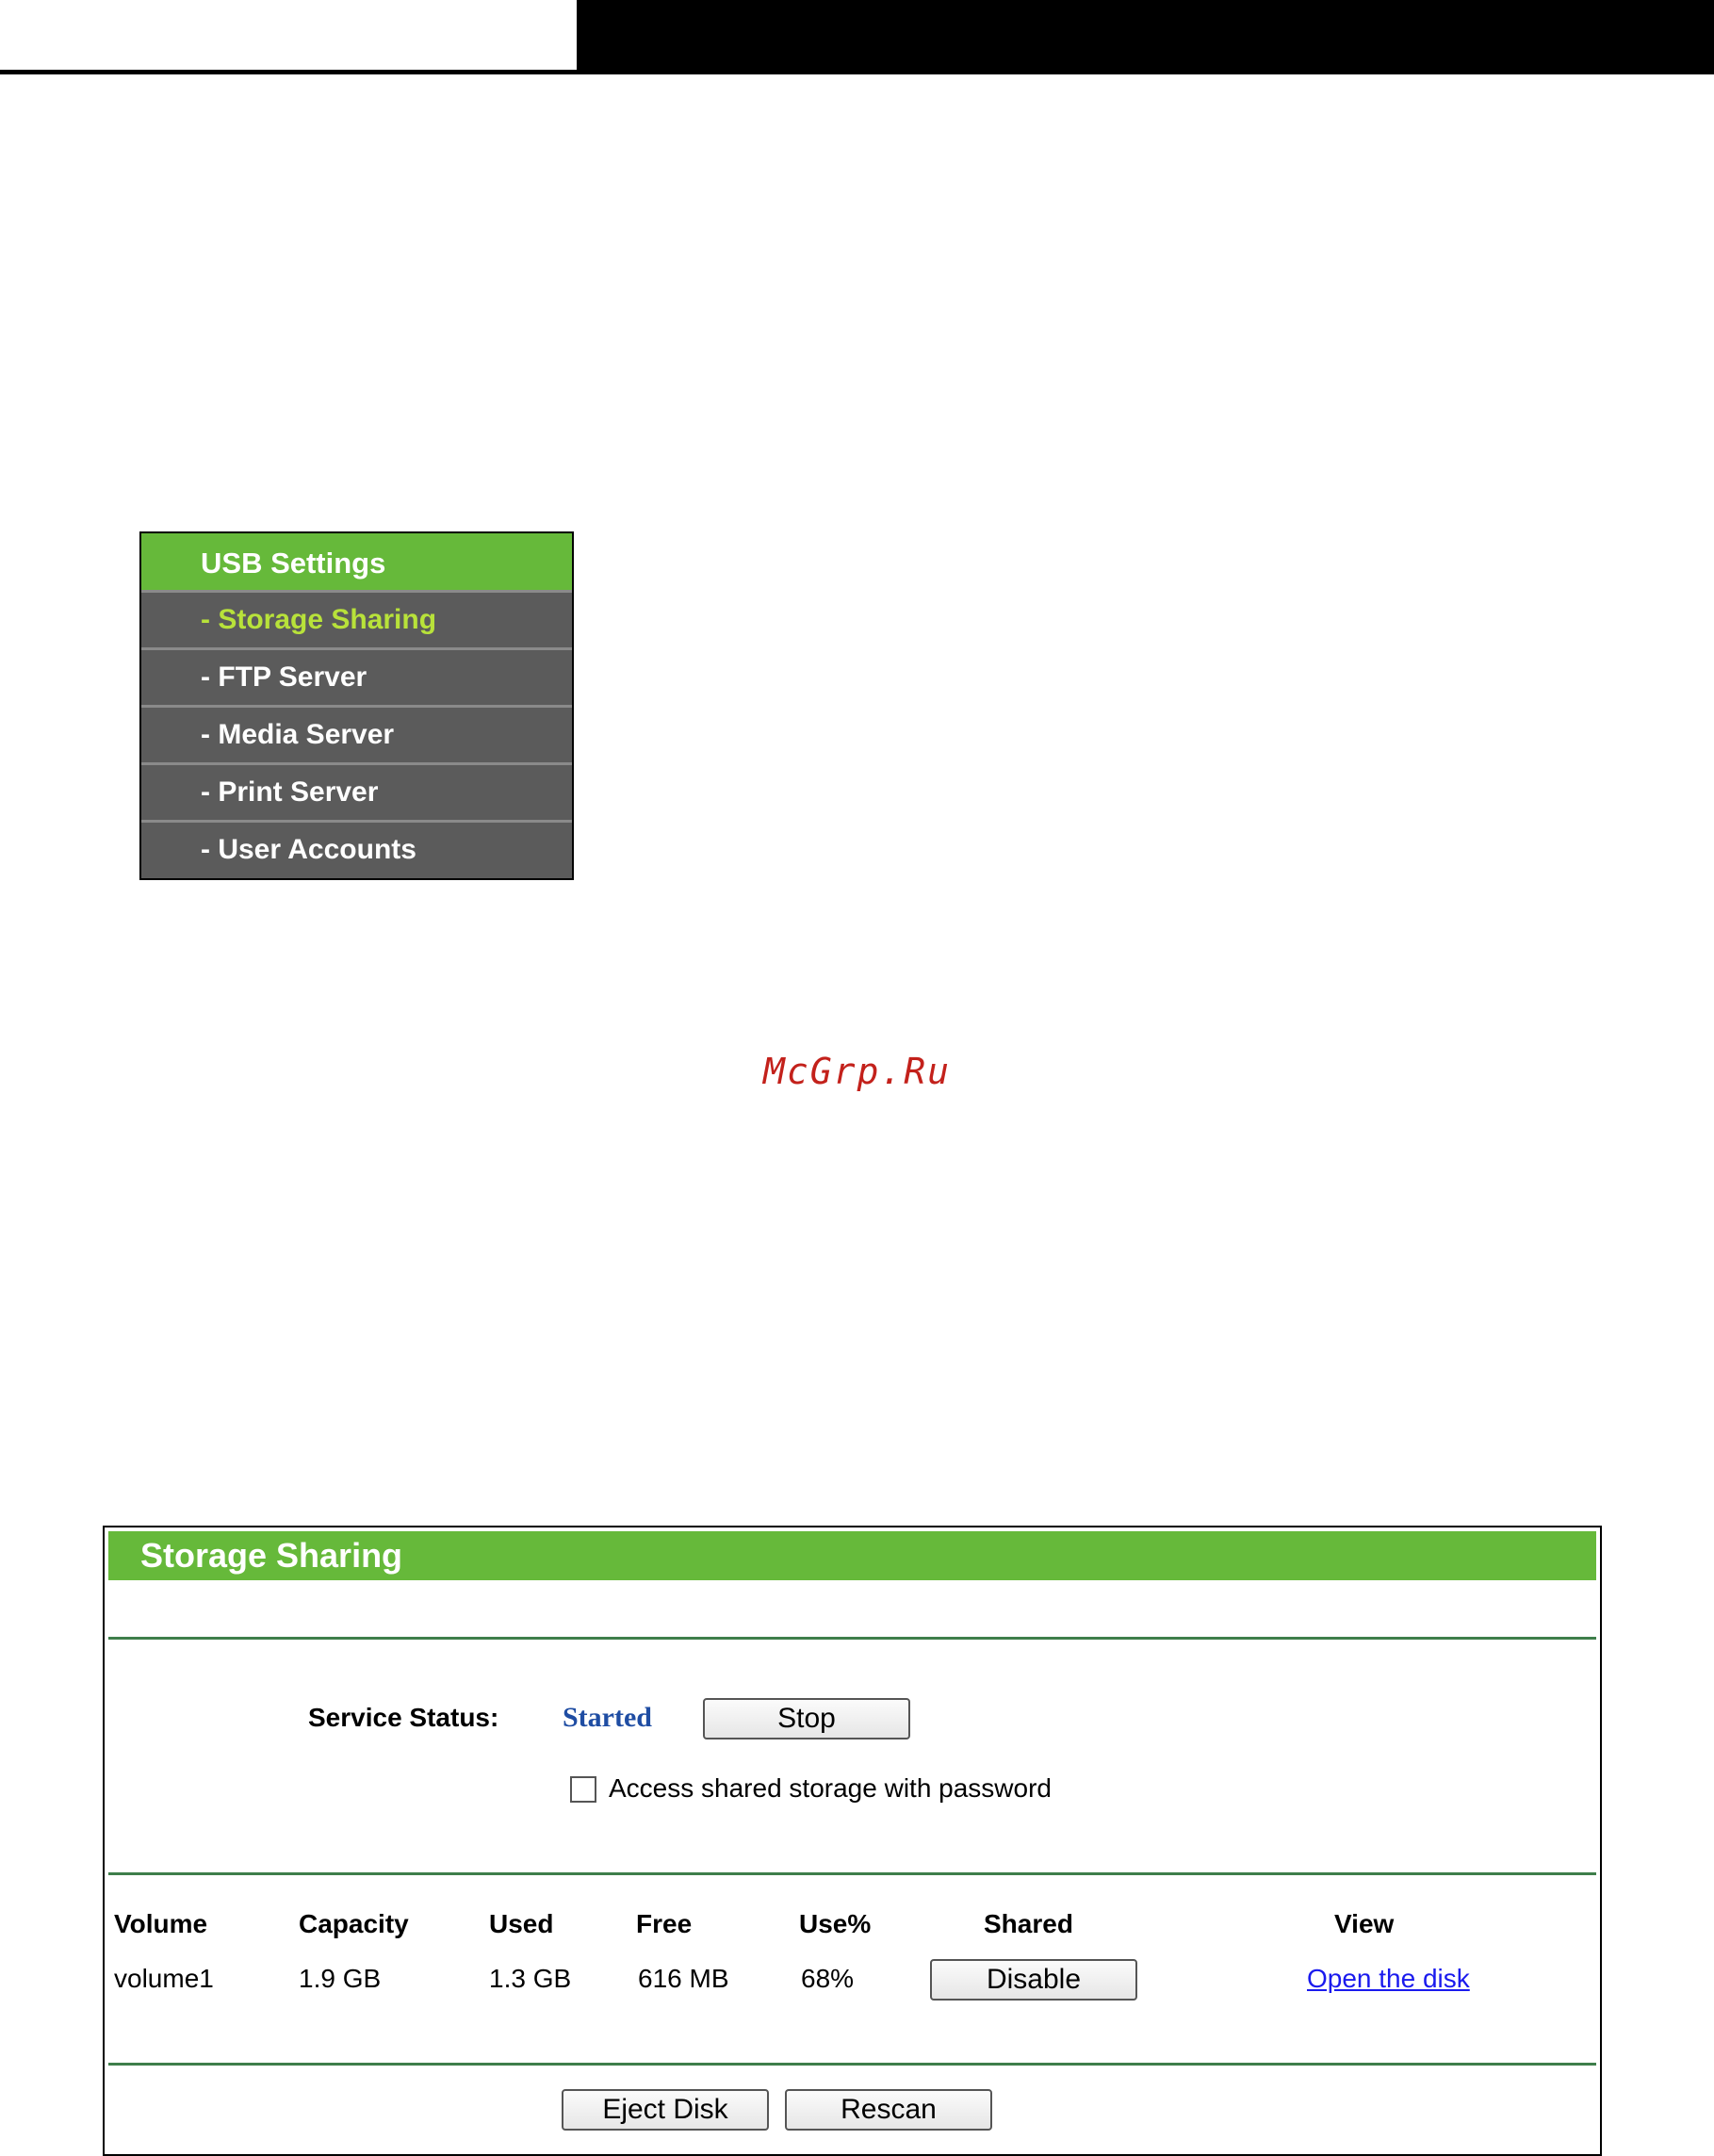 The height and width of the screenshot is (2156, 1714). I want to click on column-header-volume: Volume, so click(161, 1924).